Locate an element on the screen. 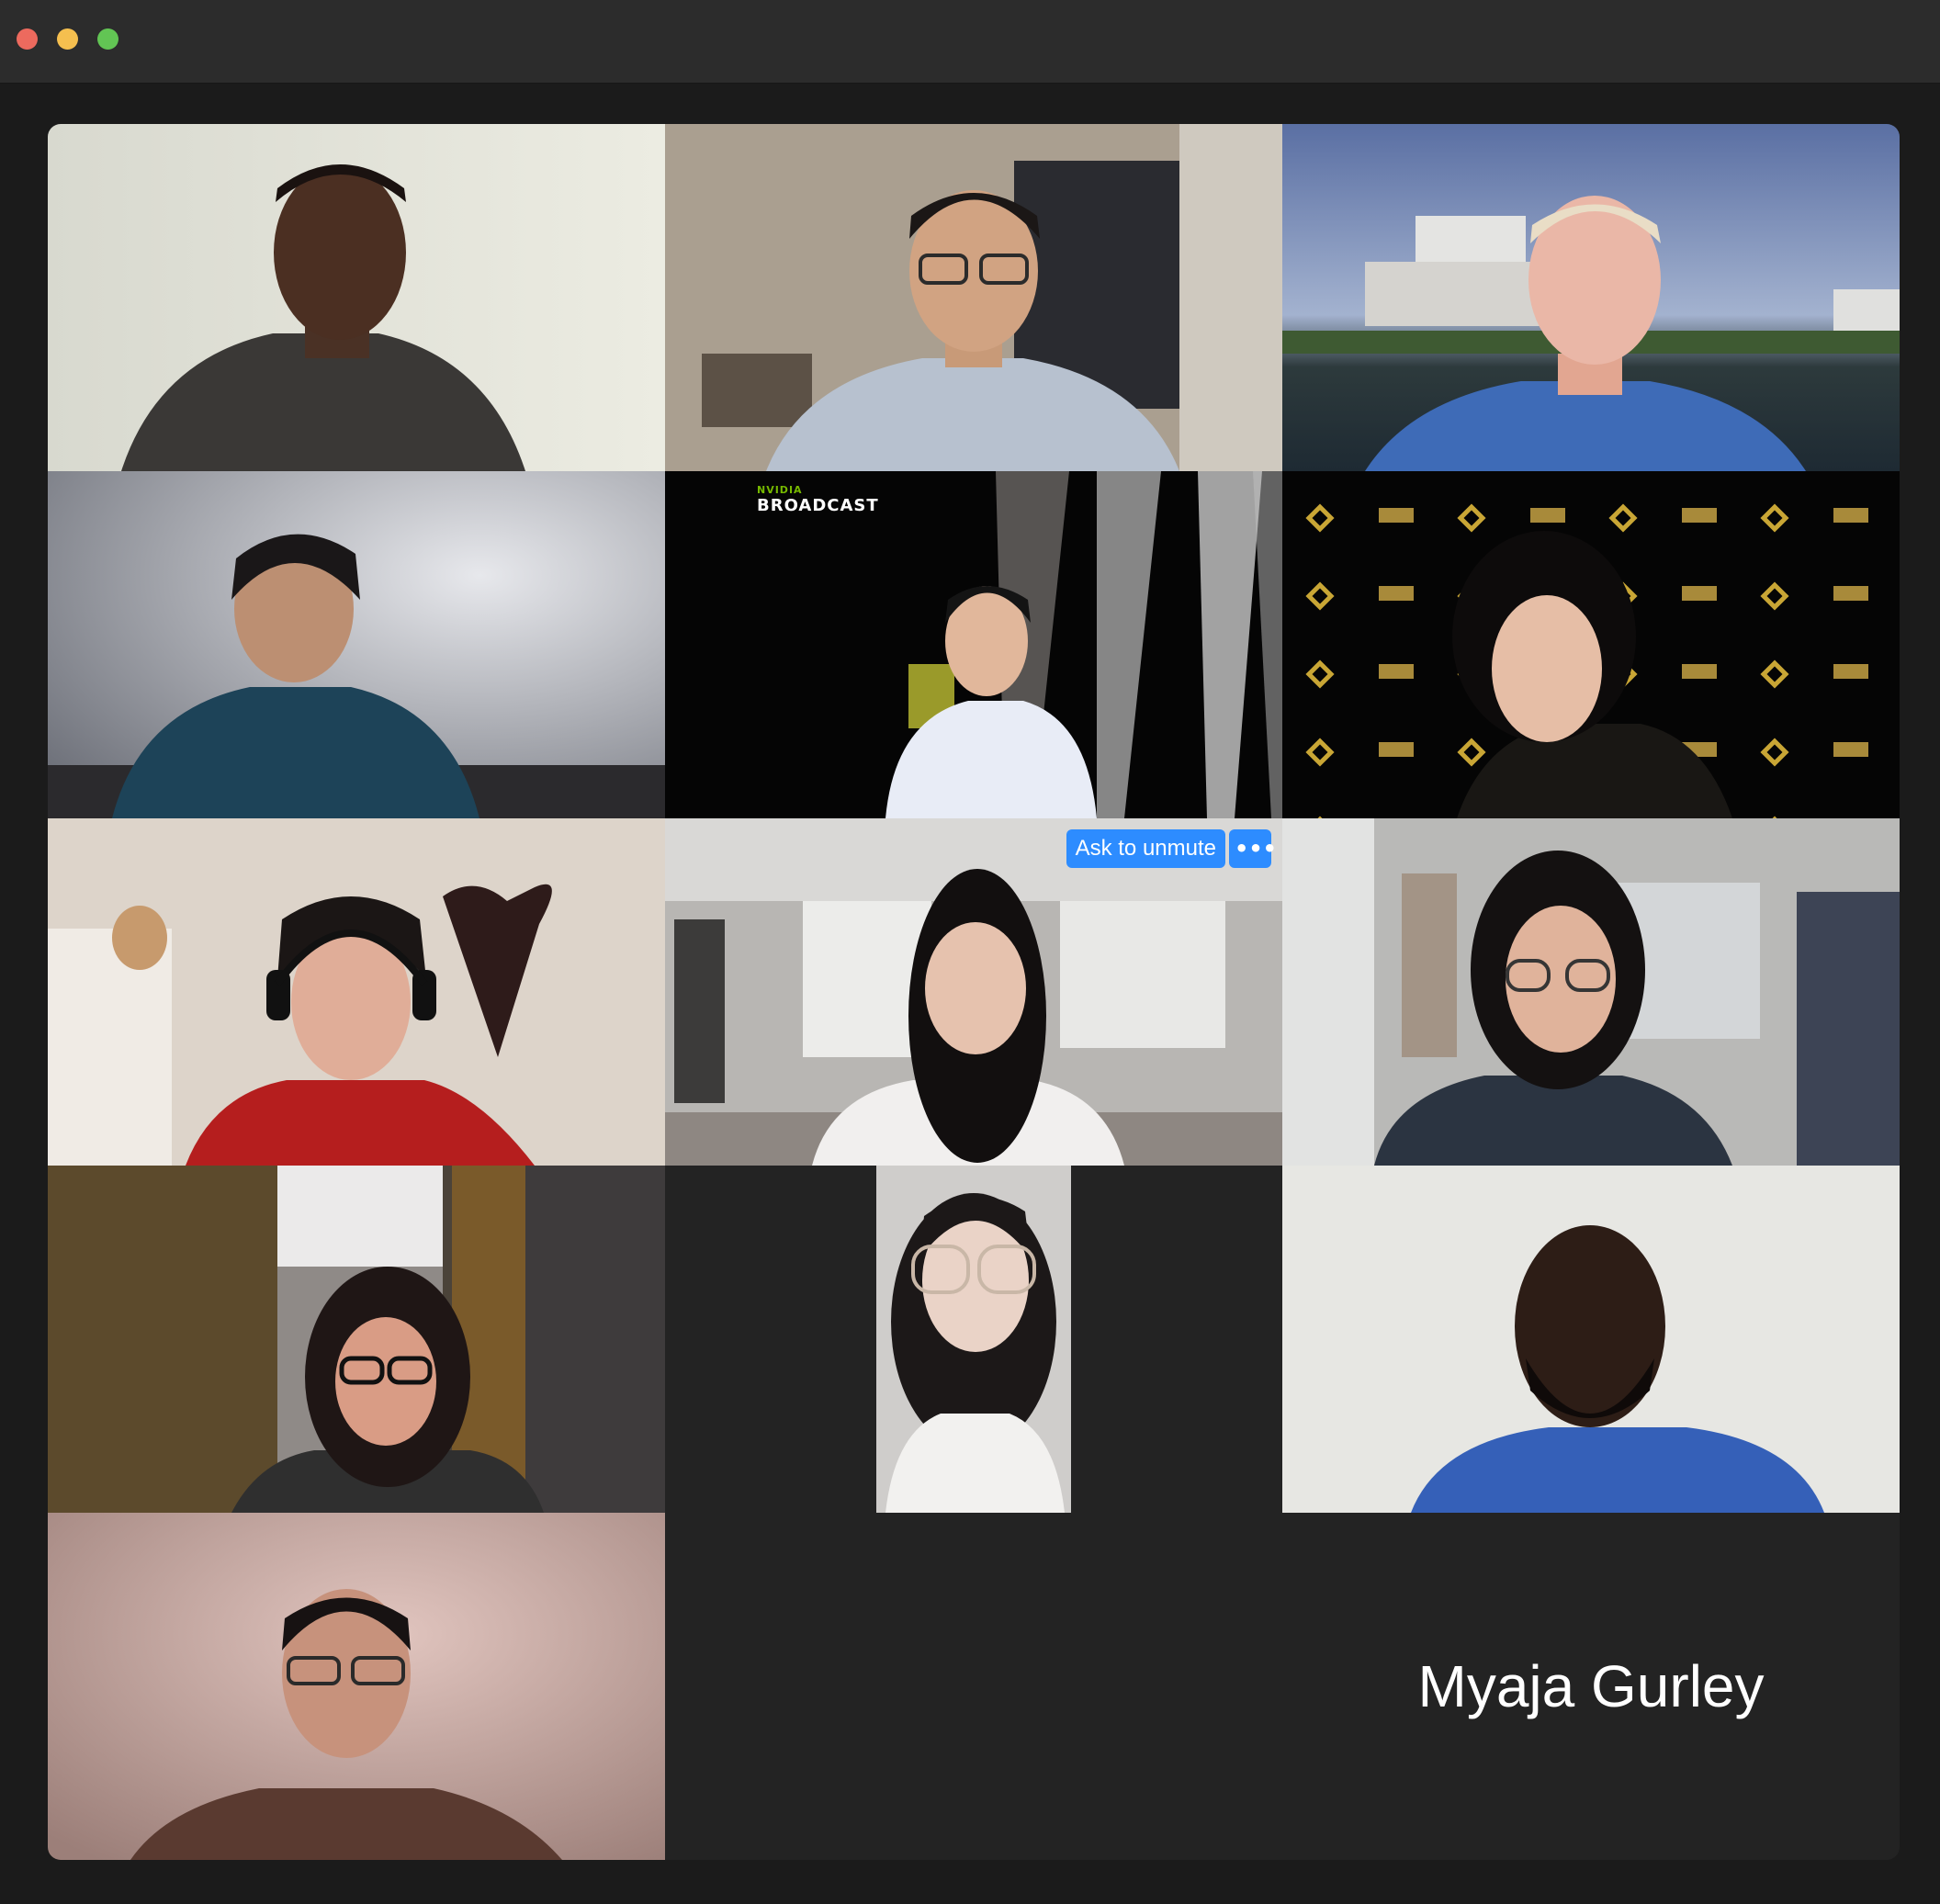  nvidia-broadcast-watermark: NVIDIA BROADCAST is located at coordinates (818, 499).